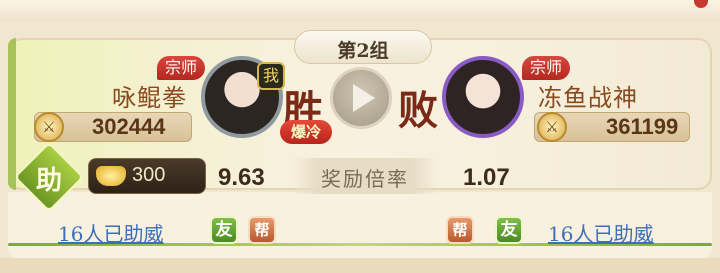 Image resolution: width=720 pixels, height=273 pixels. What do you see at coordinates (149, 175) in the screenshot?
I see `bet-amount: 300` at bounding box center [149, 175].